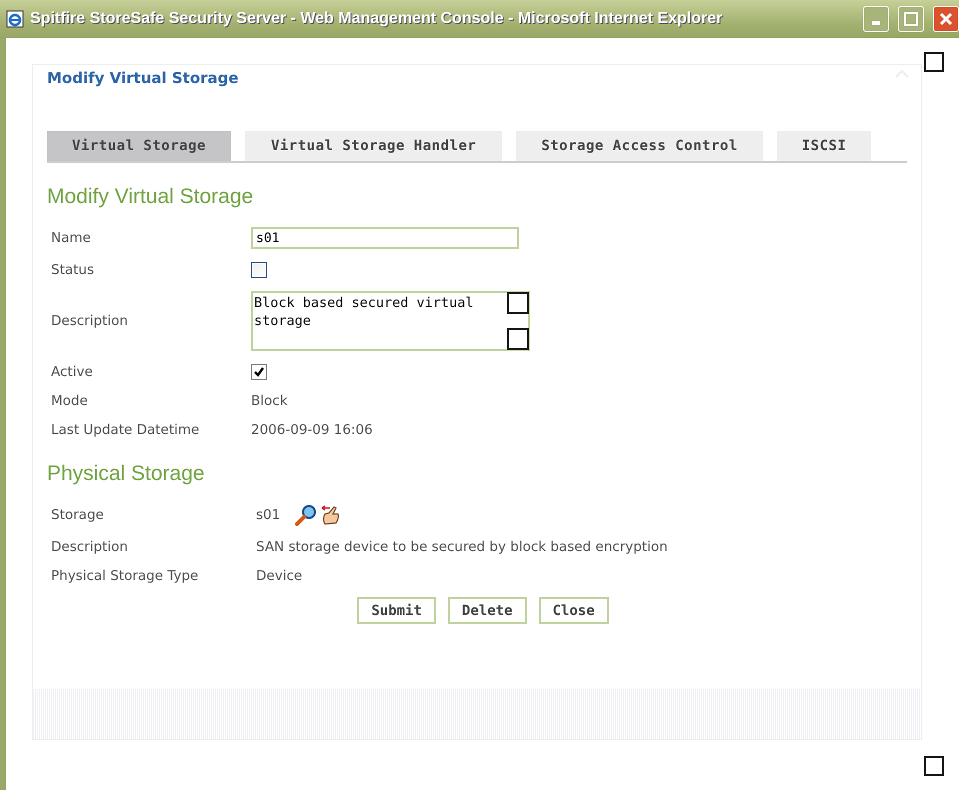 This screenshot has height=790, width=959. What do you see at coordinates (377, 19) in the screenshot?
I see `window-title: Spitfire StoreSafe Security Server - Web Management Console - Microsoft Internet Explorer` at bounding box center [377, 19].